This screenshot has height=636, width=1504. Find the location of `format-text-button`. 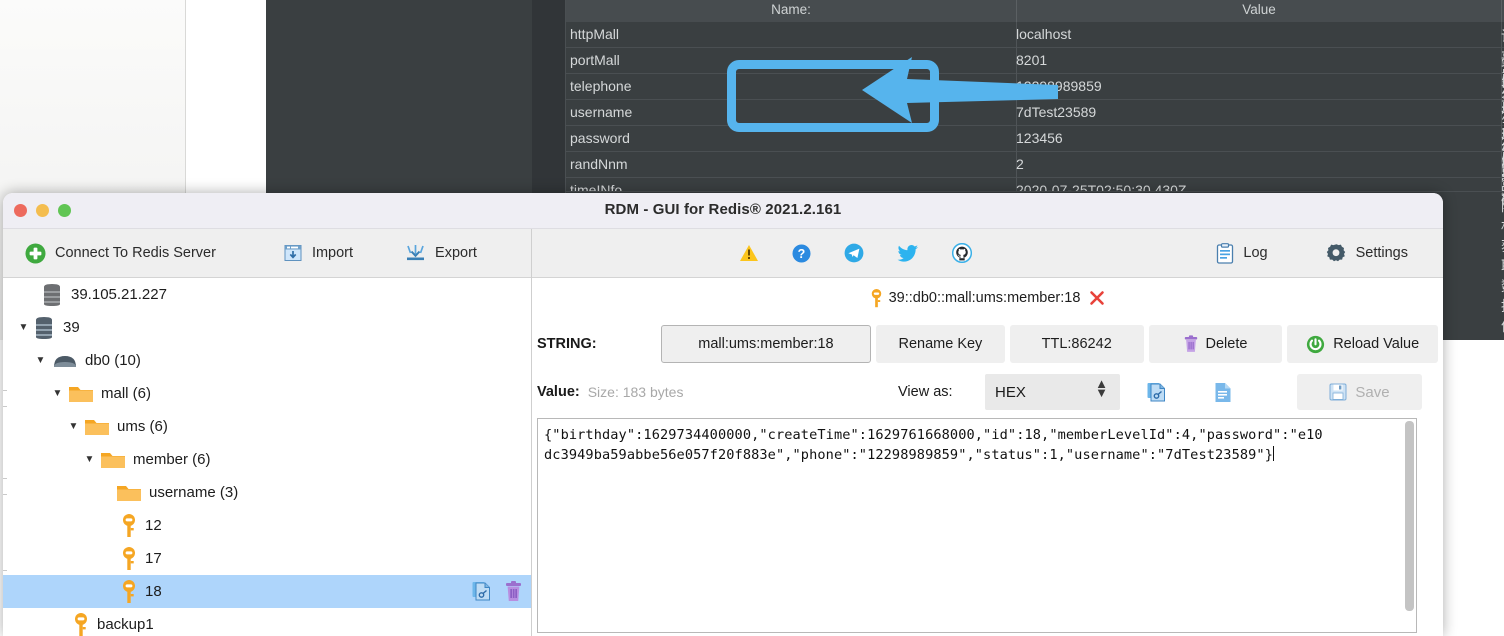

format-text-button is located at coordinates (1223, 392).